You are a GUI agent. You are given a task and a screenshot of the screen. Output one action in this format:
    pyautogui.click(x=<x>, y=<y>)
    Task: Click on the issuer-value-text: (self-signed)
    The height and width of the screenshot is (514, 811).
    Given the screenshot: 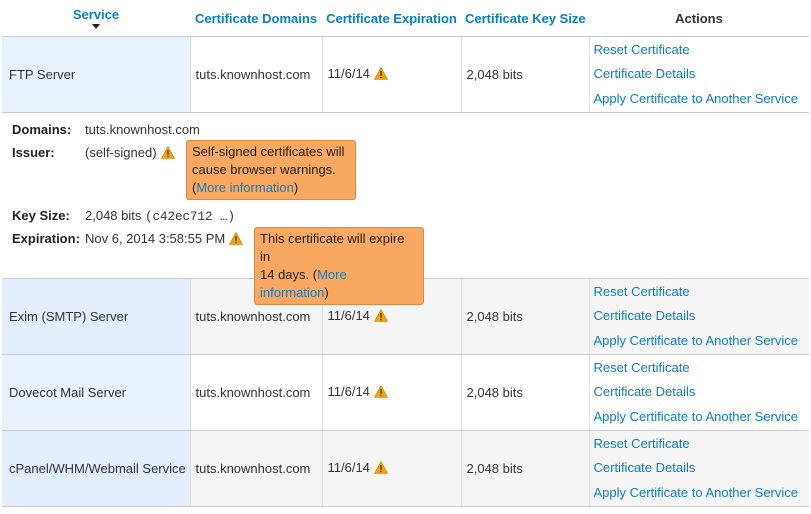 What is the action you would take?
    pyautogui.click(x=121, y=152)
    